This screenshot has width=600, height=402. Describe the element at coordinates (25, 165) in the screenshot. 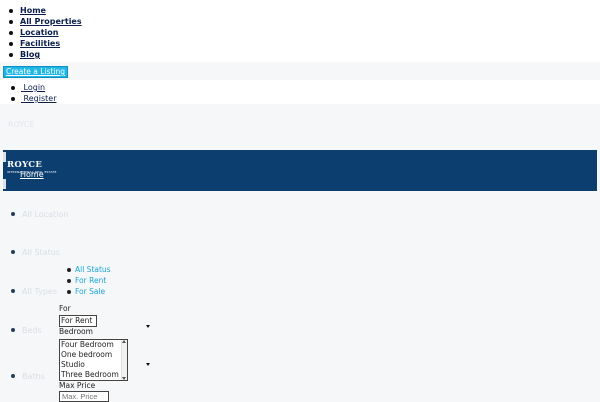

I see `logo-wordmark: ROYCE` at that location.